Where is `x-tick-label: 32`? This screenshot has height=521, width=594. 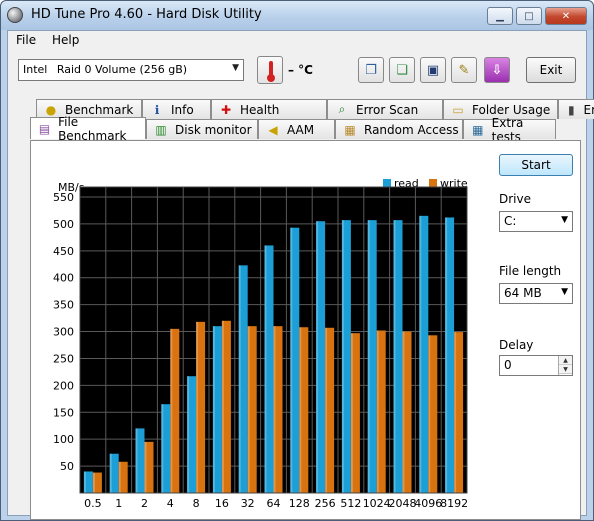 x-tick-label: 32 is located at coordinates (248, 503).